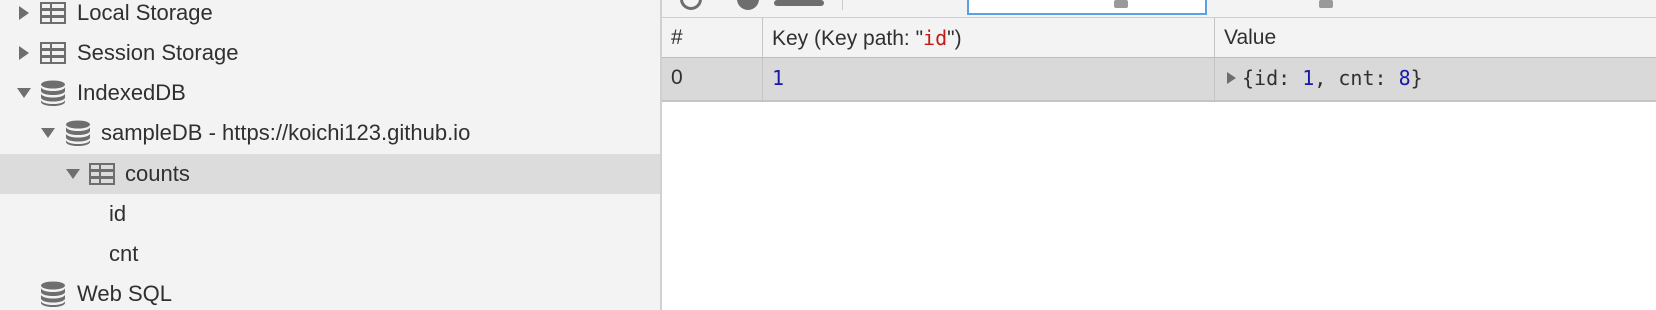 This screenshot has height=310, width=1656. Describe the element at coordinates (157, 173) in the screenshot. I see `tree-item-label: counts` at that location.